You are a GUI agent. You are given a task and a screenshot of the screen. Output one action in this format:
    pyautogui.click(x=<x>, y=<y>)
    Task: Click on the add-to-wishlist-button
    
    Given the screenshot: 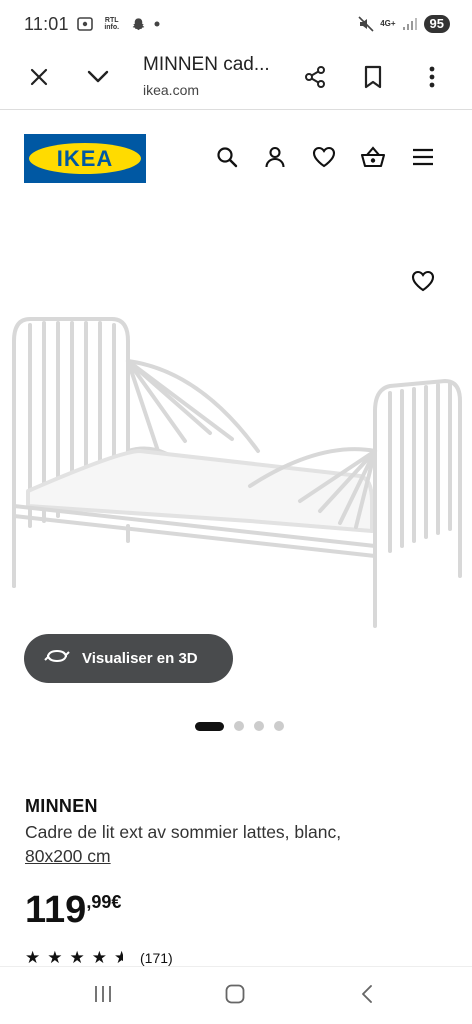 What is the action you would take?
    pyautogui.click(x=423, y=283)
    